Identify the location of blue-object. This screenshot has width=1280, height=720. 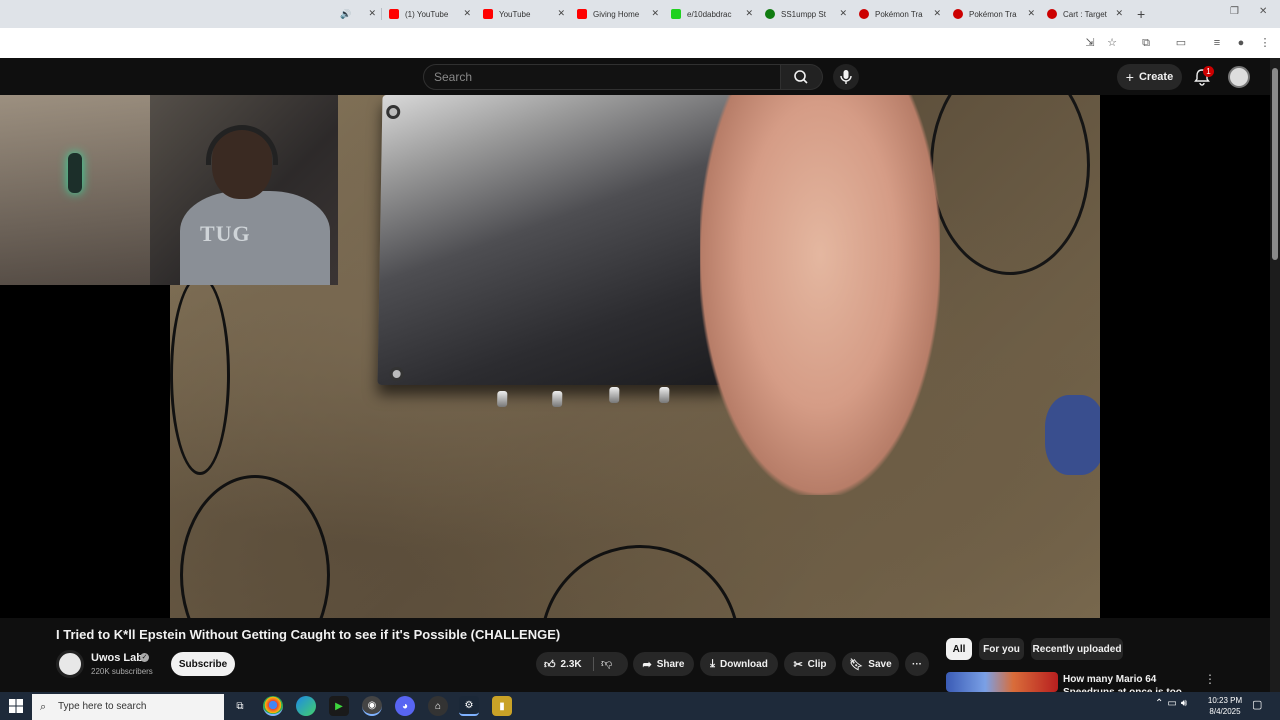
(1072, 435).